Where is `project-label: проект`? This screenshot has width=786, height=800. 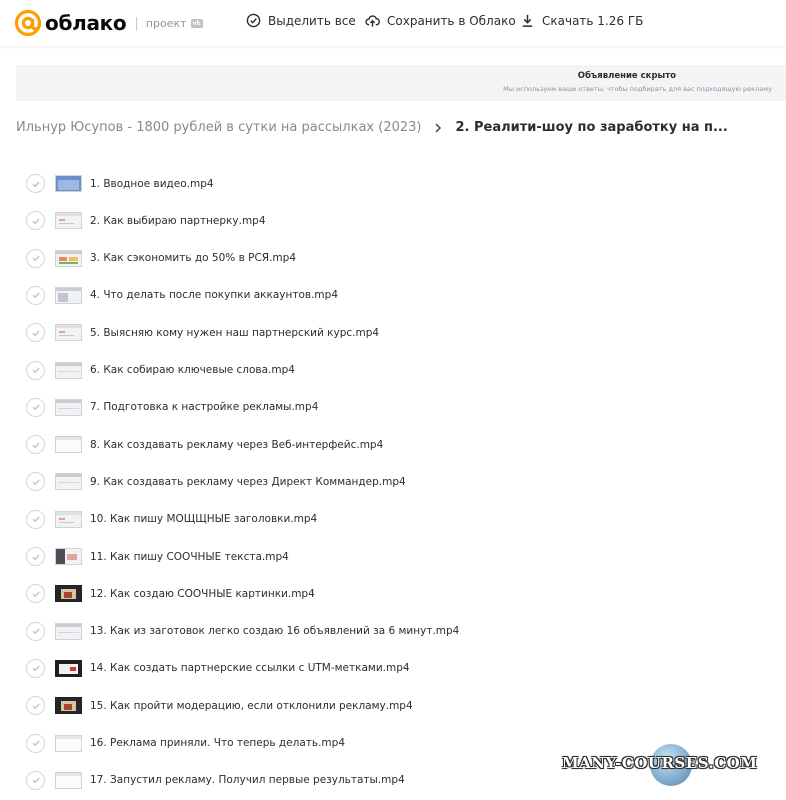
project-label: проект is located at coordinates (166, 23).